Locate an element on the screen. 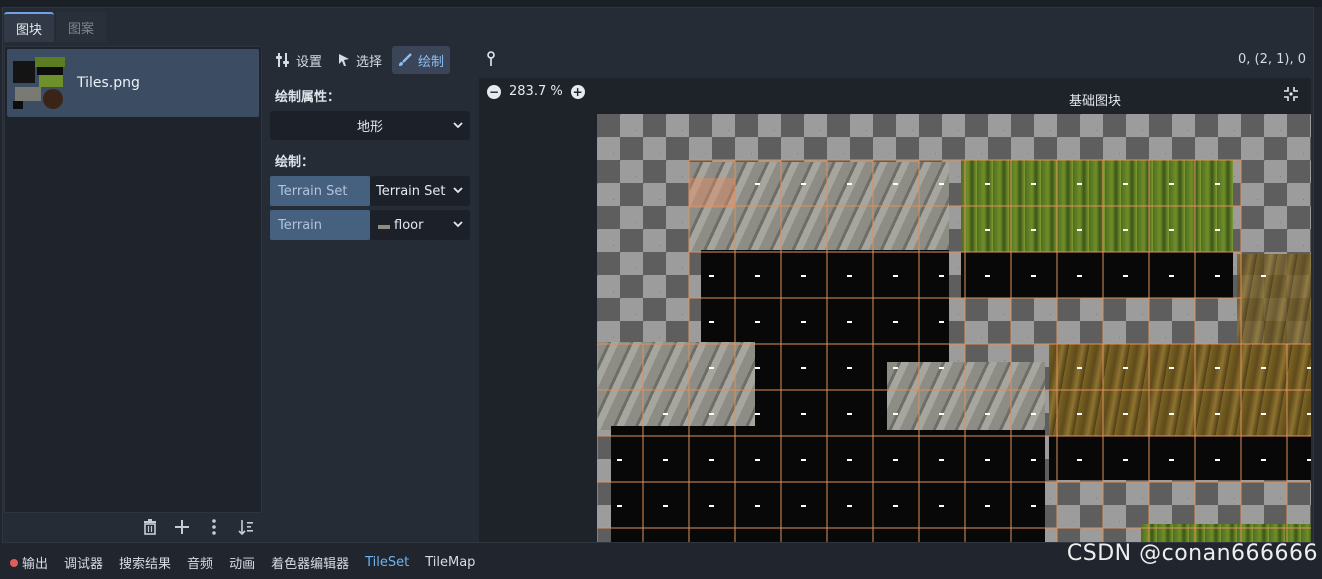  tile-coordinates: 0, (2, 1), 0 is located at coordinates (1271, 59).